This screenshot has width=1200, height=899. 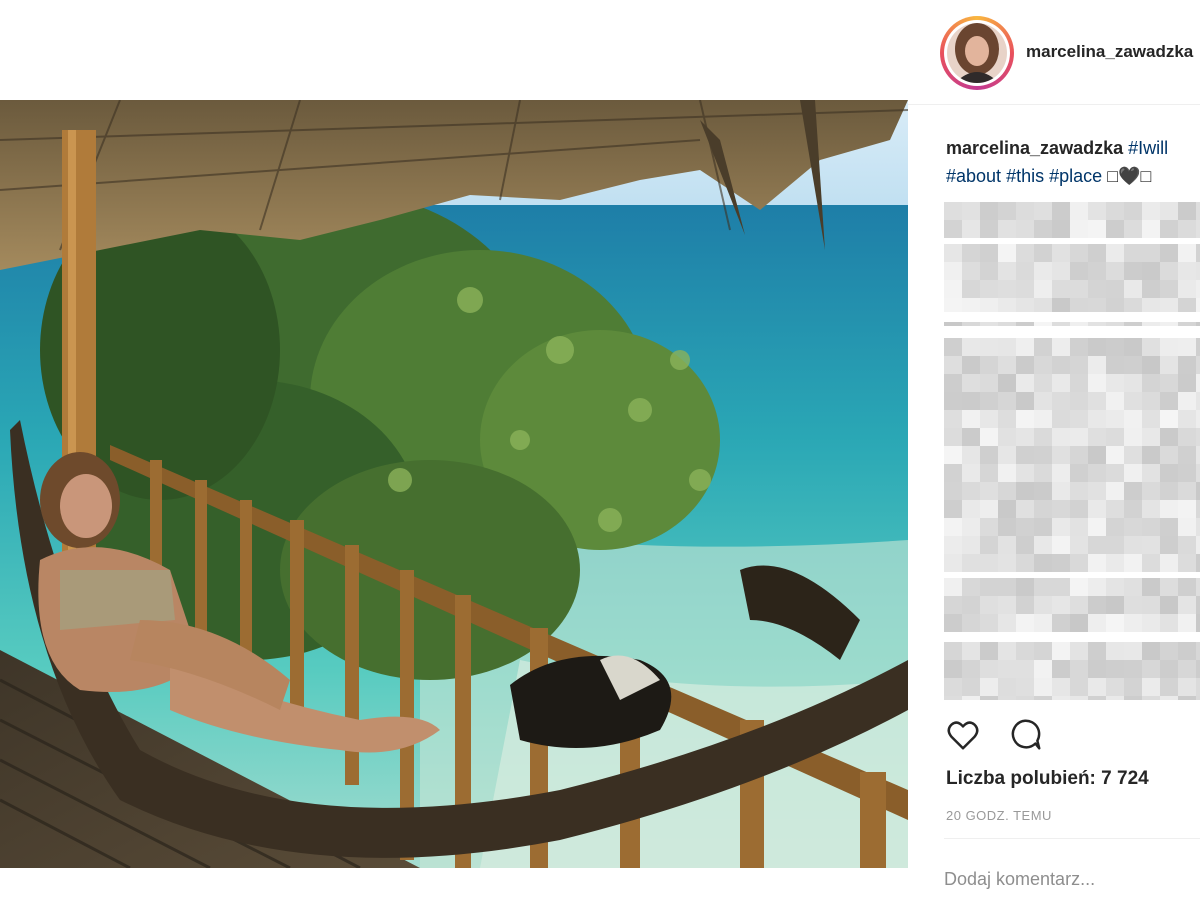 I want to click on post-author-username: marcelina_zawadzka, so click(x=1109, y=52).